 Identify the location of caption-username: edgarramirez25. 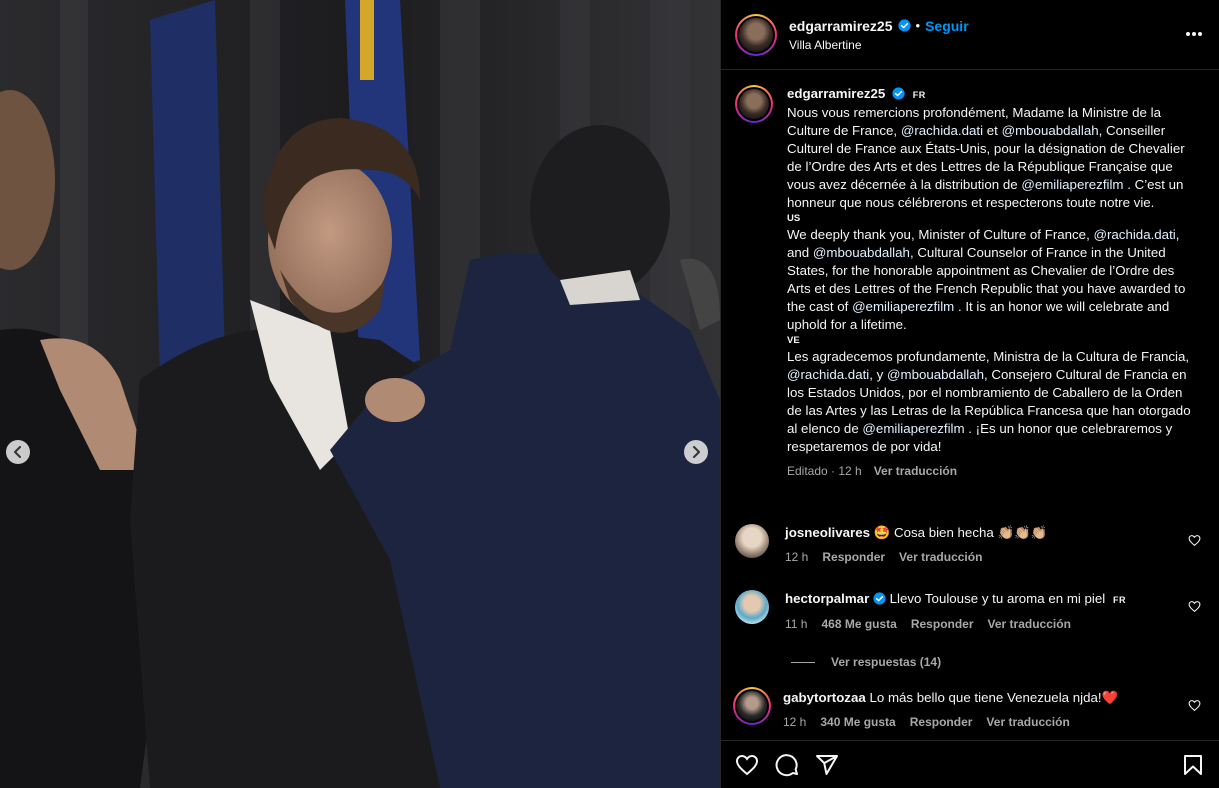
(836, 93).